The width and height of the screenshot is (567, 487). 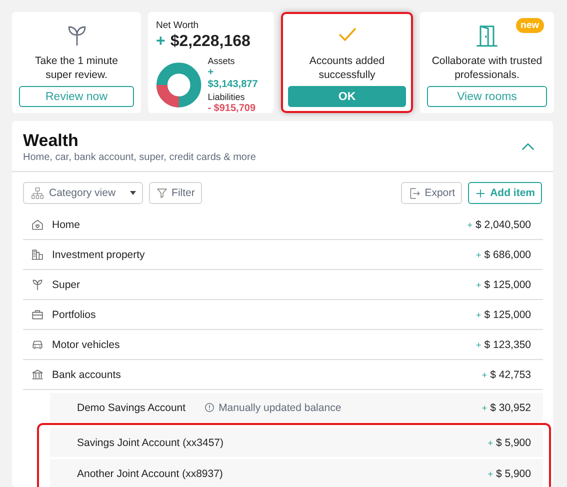 What do you see at coordinates (37, 224) in the screenshot?
I see `house-icon` at bounding box center [37, 224].